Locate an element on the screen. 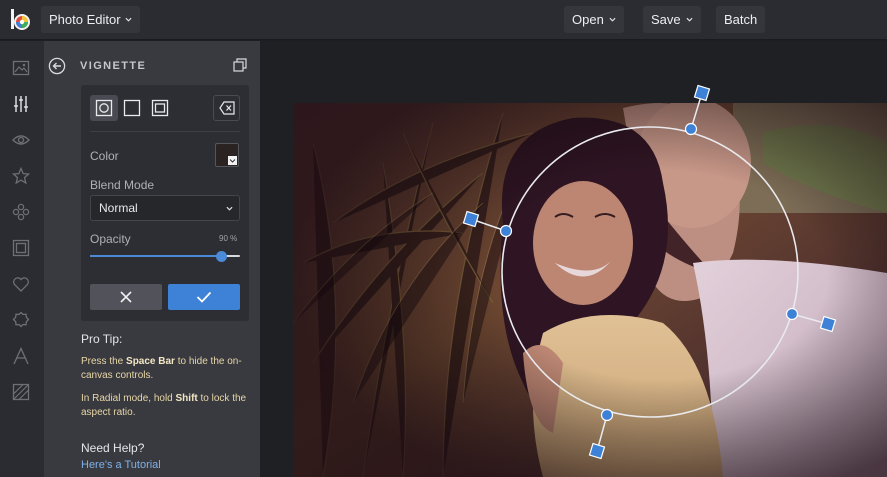  check-icon is located at coordinates (204, 297).